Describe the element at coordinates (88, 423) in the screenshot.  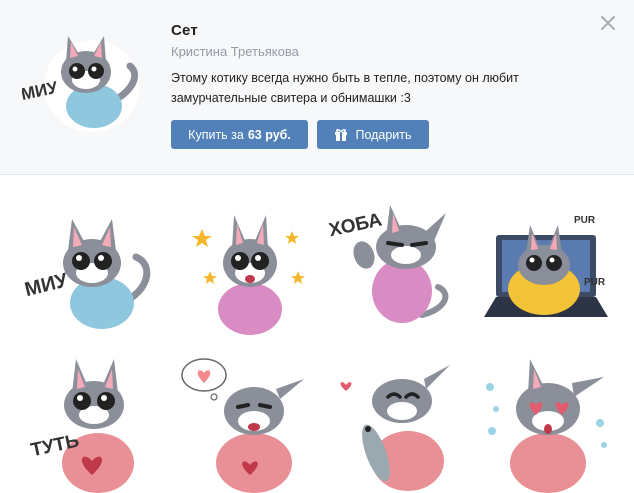
I see `sticker-tut: ТУТЬ` at that location.